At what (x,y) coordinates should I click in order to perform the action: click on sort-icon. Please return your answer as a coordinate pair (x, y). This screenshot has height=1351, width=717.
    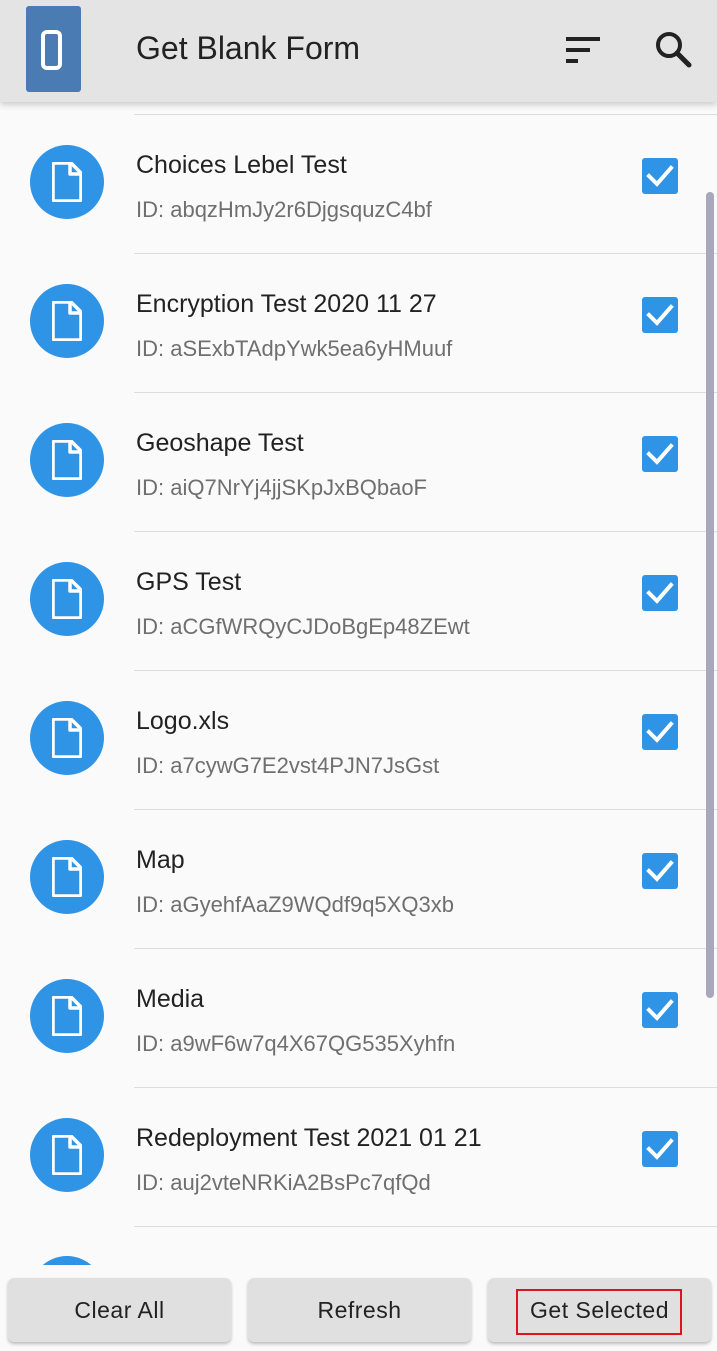
    Looking at the image, I should click on (583, 50).